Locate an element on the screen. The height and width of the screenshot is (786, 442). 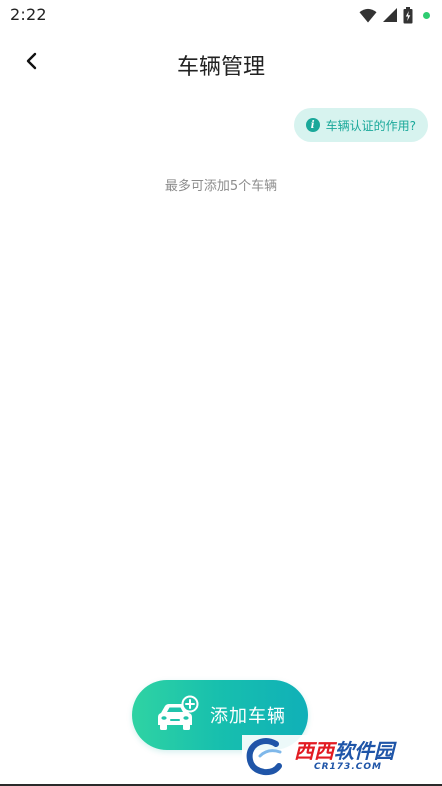
add-vehicle-label: 添加车辆 is located at coordinates (248, 716).